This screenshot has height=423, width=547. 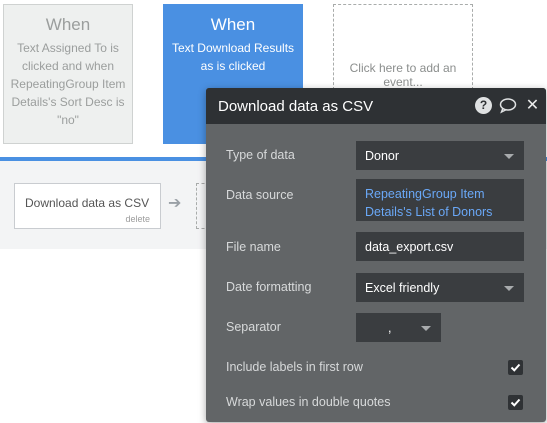 What do you see at coordinates (260, 155) in the screenshot?
I see `type-of-data-label: Type of data` at bounding box center [260, 155].